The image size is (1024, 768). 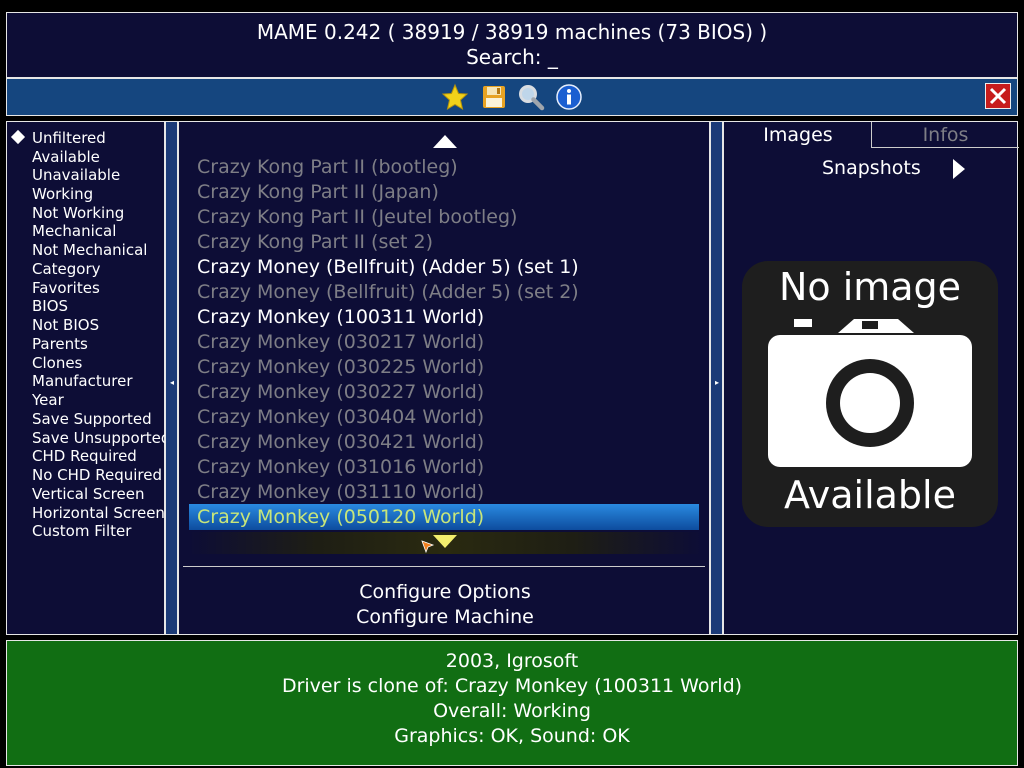 I want to click on filter-item-save-supported: Save Supported, so click(x=92, y=419).